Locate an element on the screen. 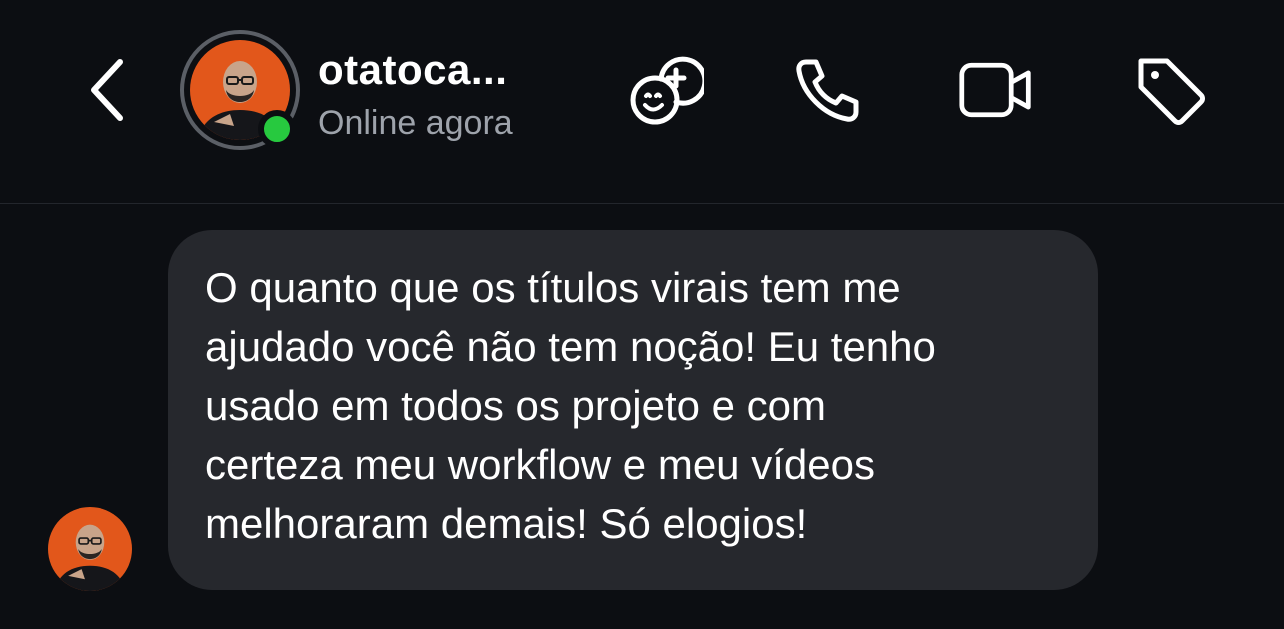  online-status-dot is located at coordinates (277, 129).